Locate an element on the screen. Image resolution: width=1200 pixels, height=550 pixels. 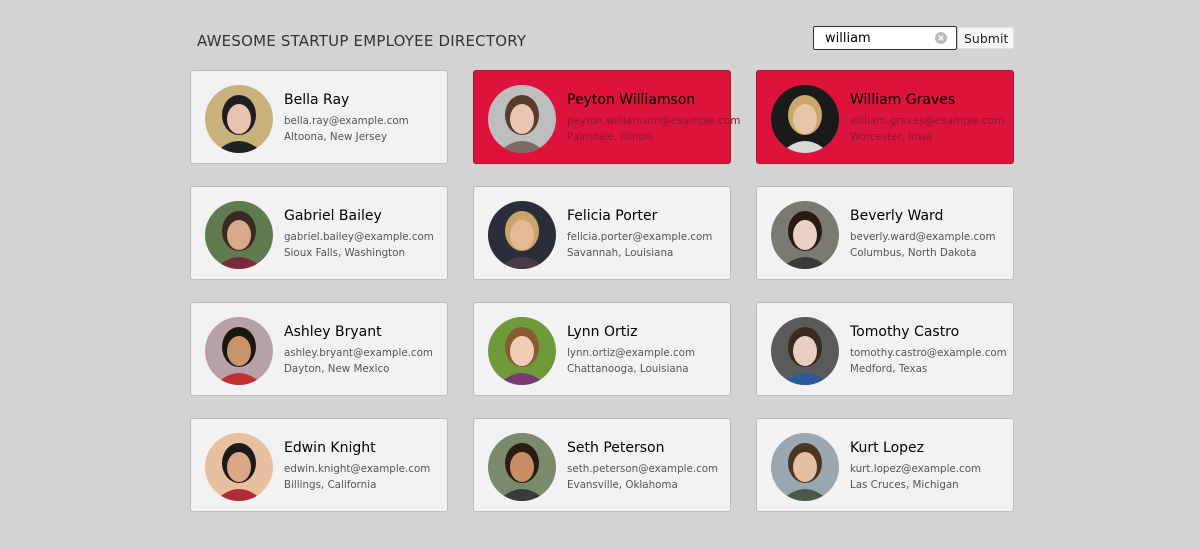
clear-icon is located at coordinates (941, 38).